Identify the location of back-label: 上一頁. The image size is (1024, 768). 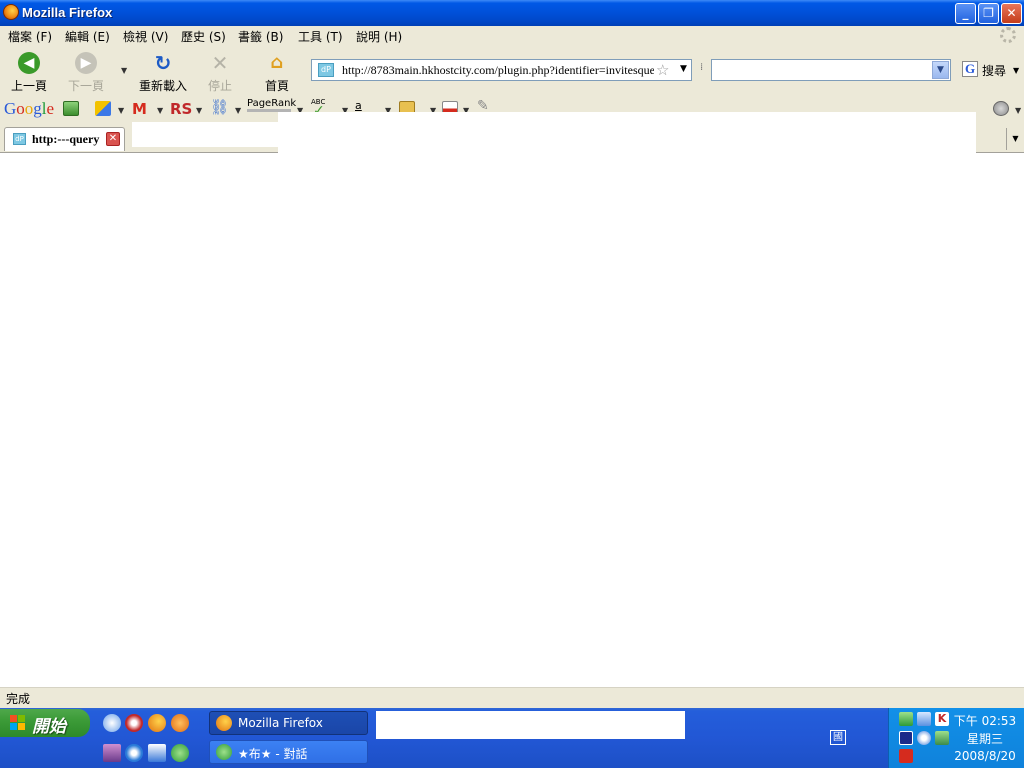
(28, 86).